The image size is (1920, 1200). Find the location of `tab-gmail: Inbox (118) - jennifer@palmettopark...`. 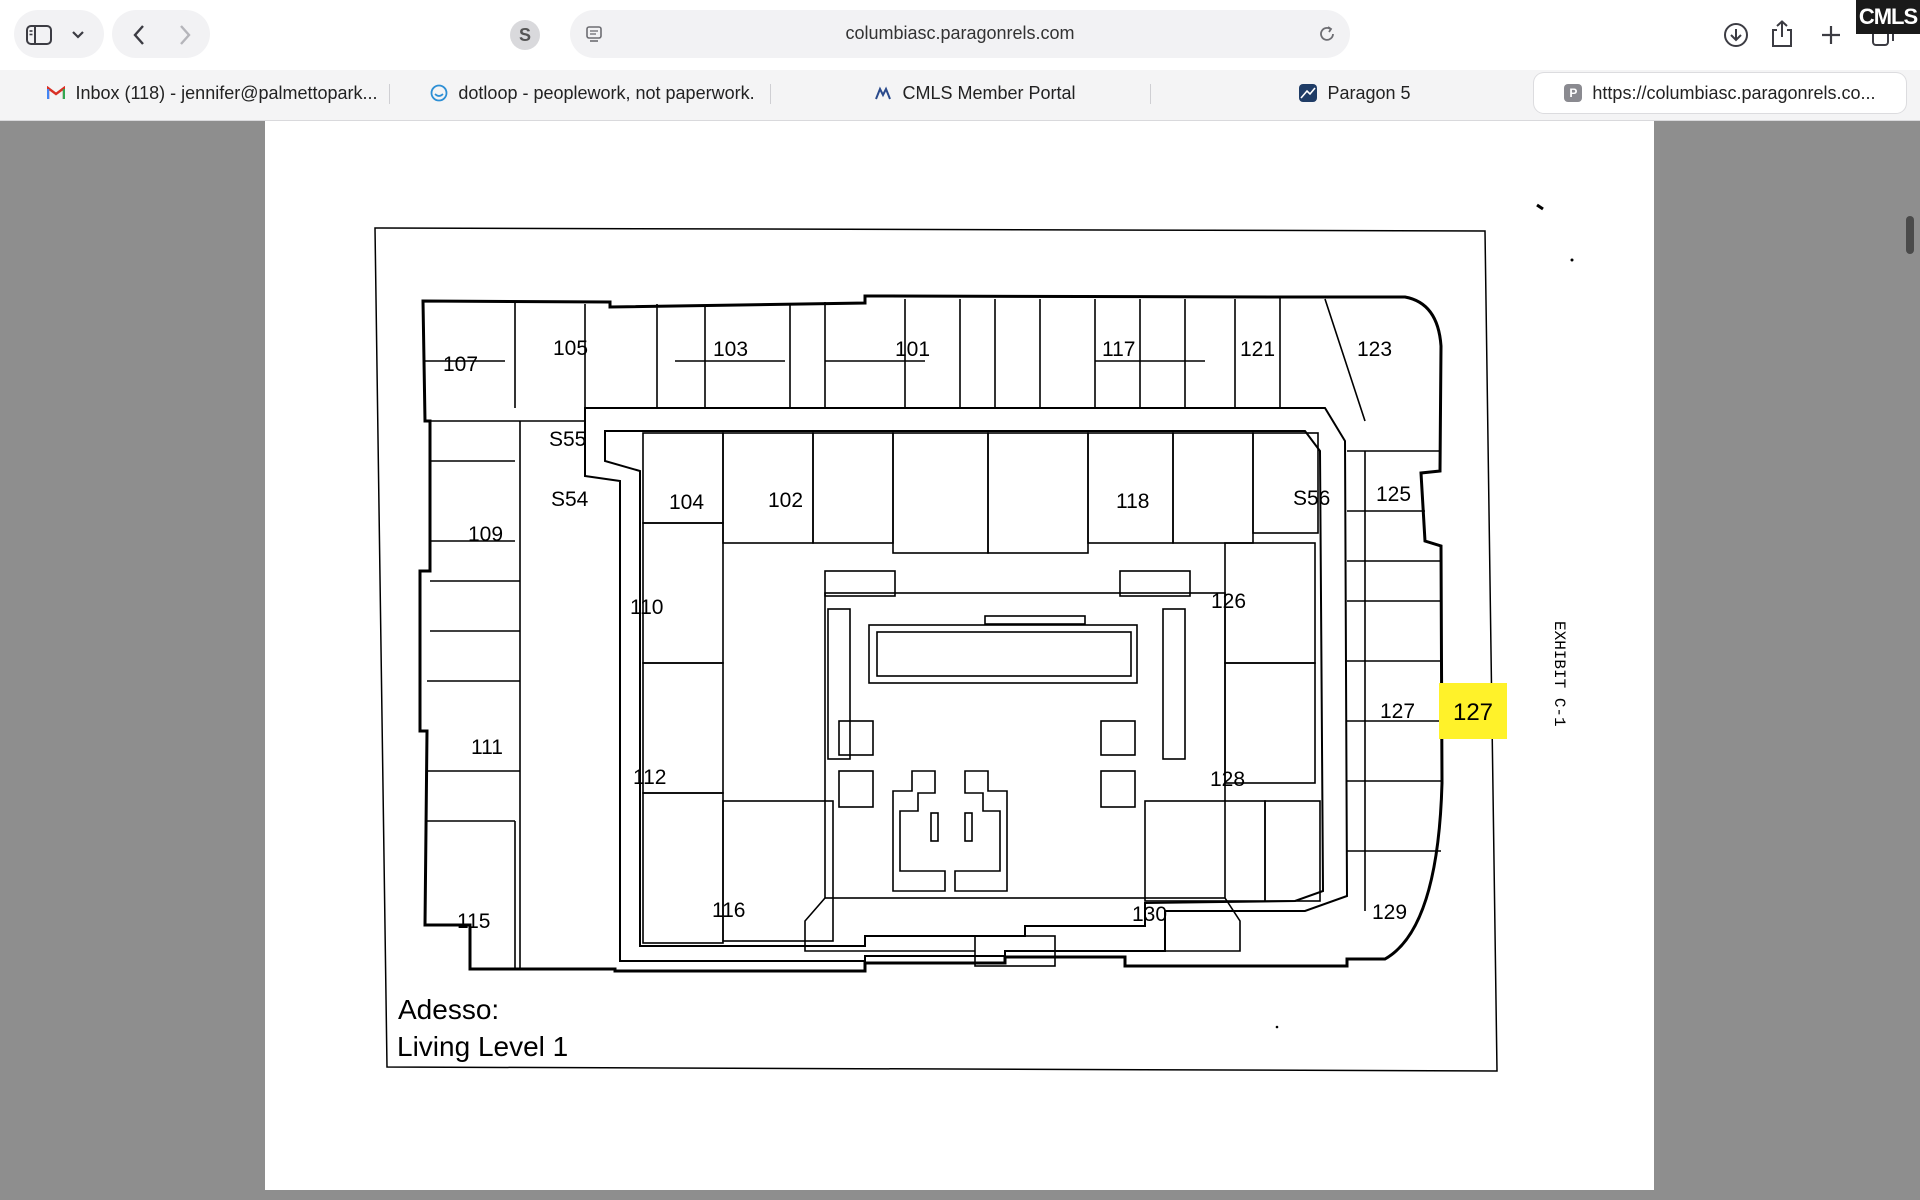

tab-gmail: Inbox (118) - jennifer@palmettopark... is located at coordinates (212, 93).